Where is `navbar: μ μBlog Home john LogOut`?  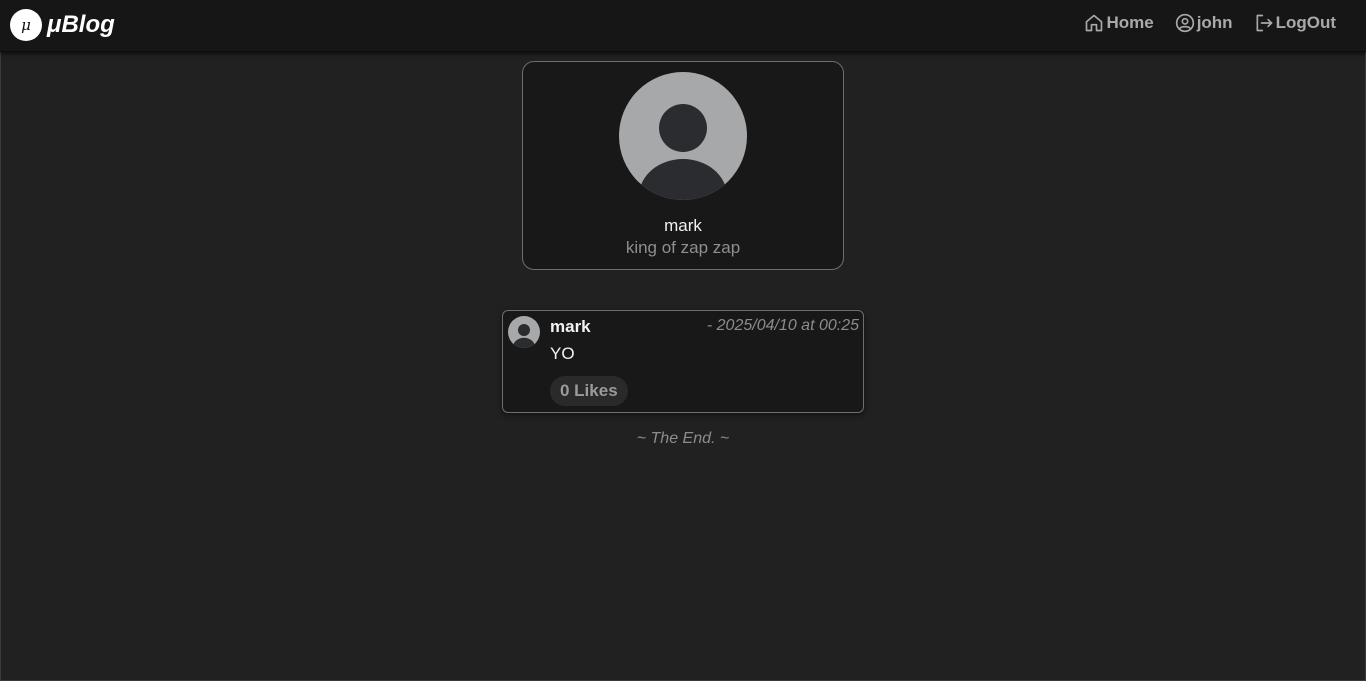
navbar: μ μBlog Home john LogOut is located at coordinates (683, 26).